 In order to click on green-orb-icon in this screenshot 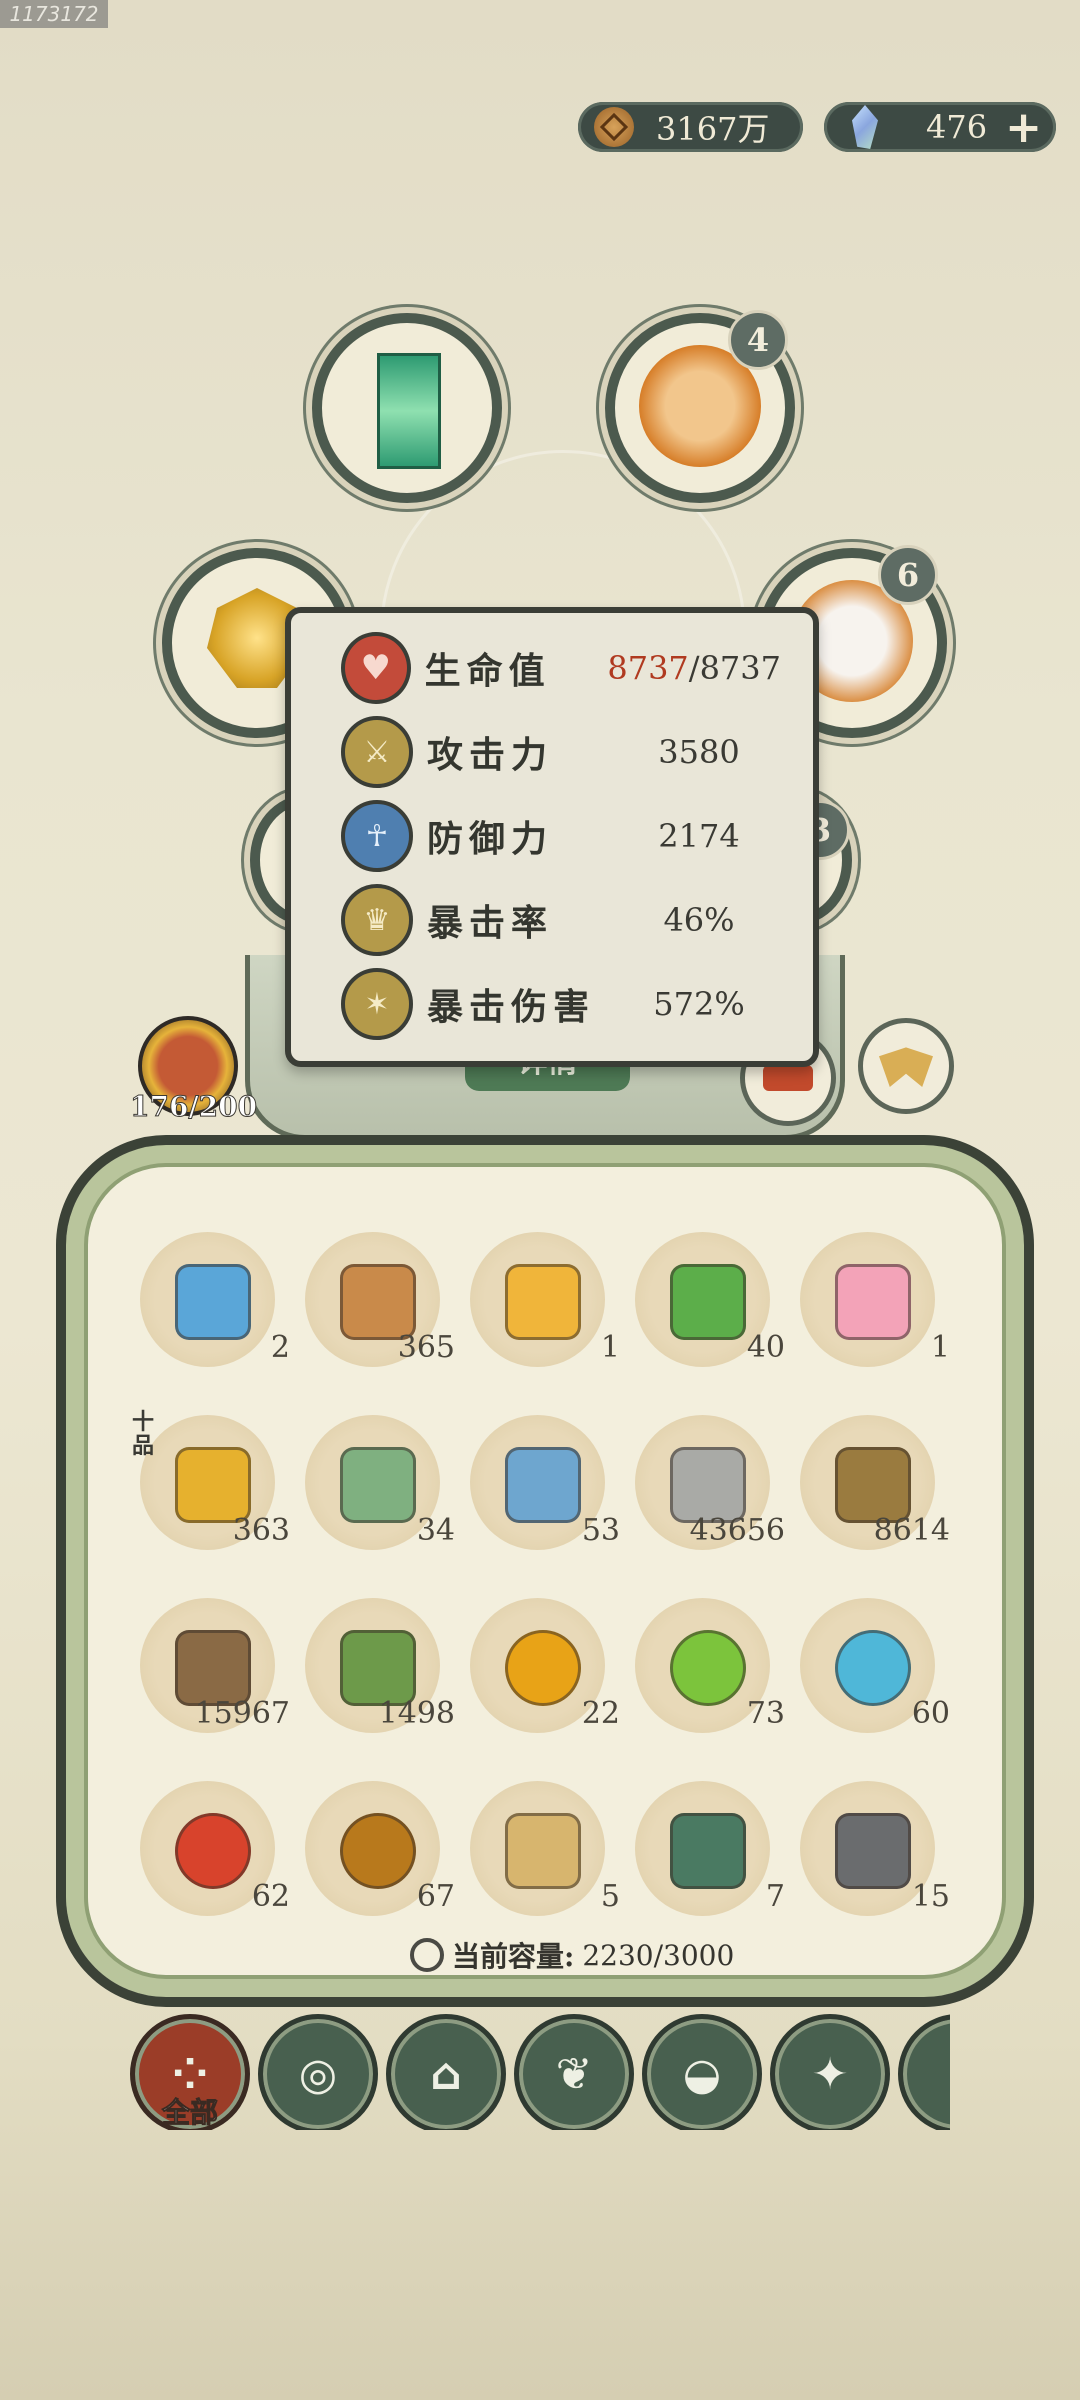, I will do `click(708, 1668)`.